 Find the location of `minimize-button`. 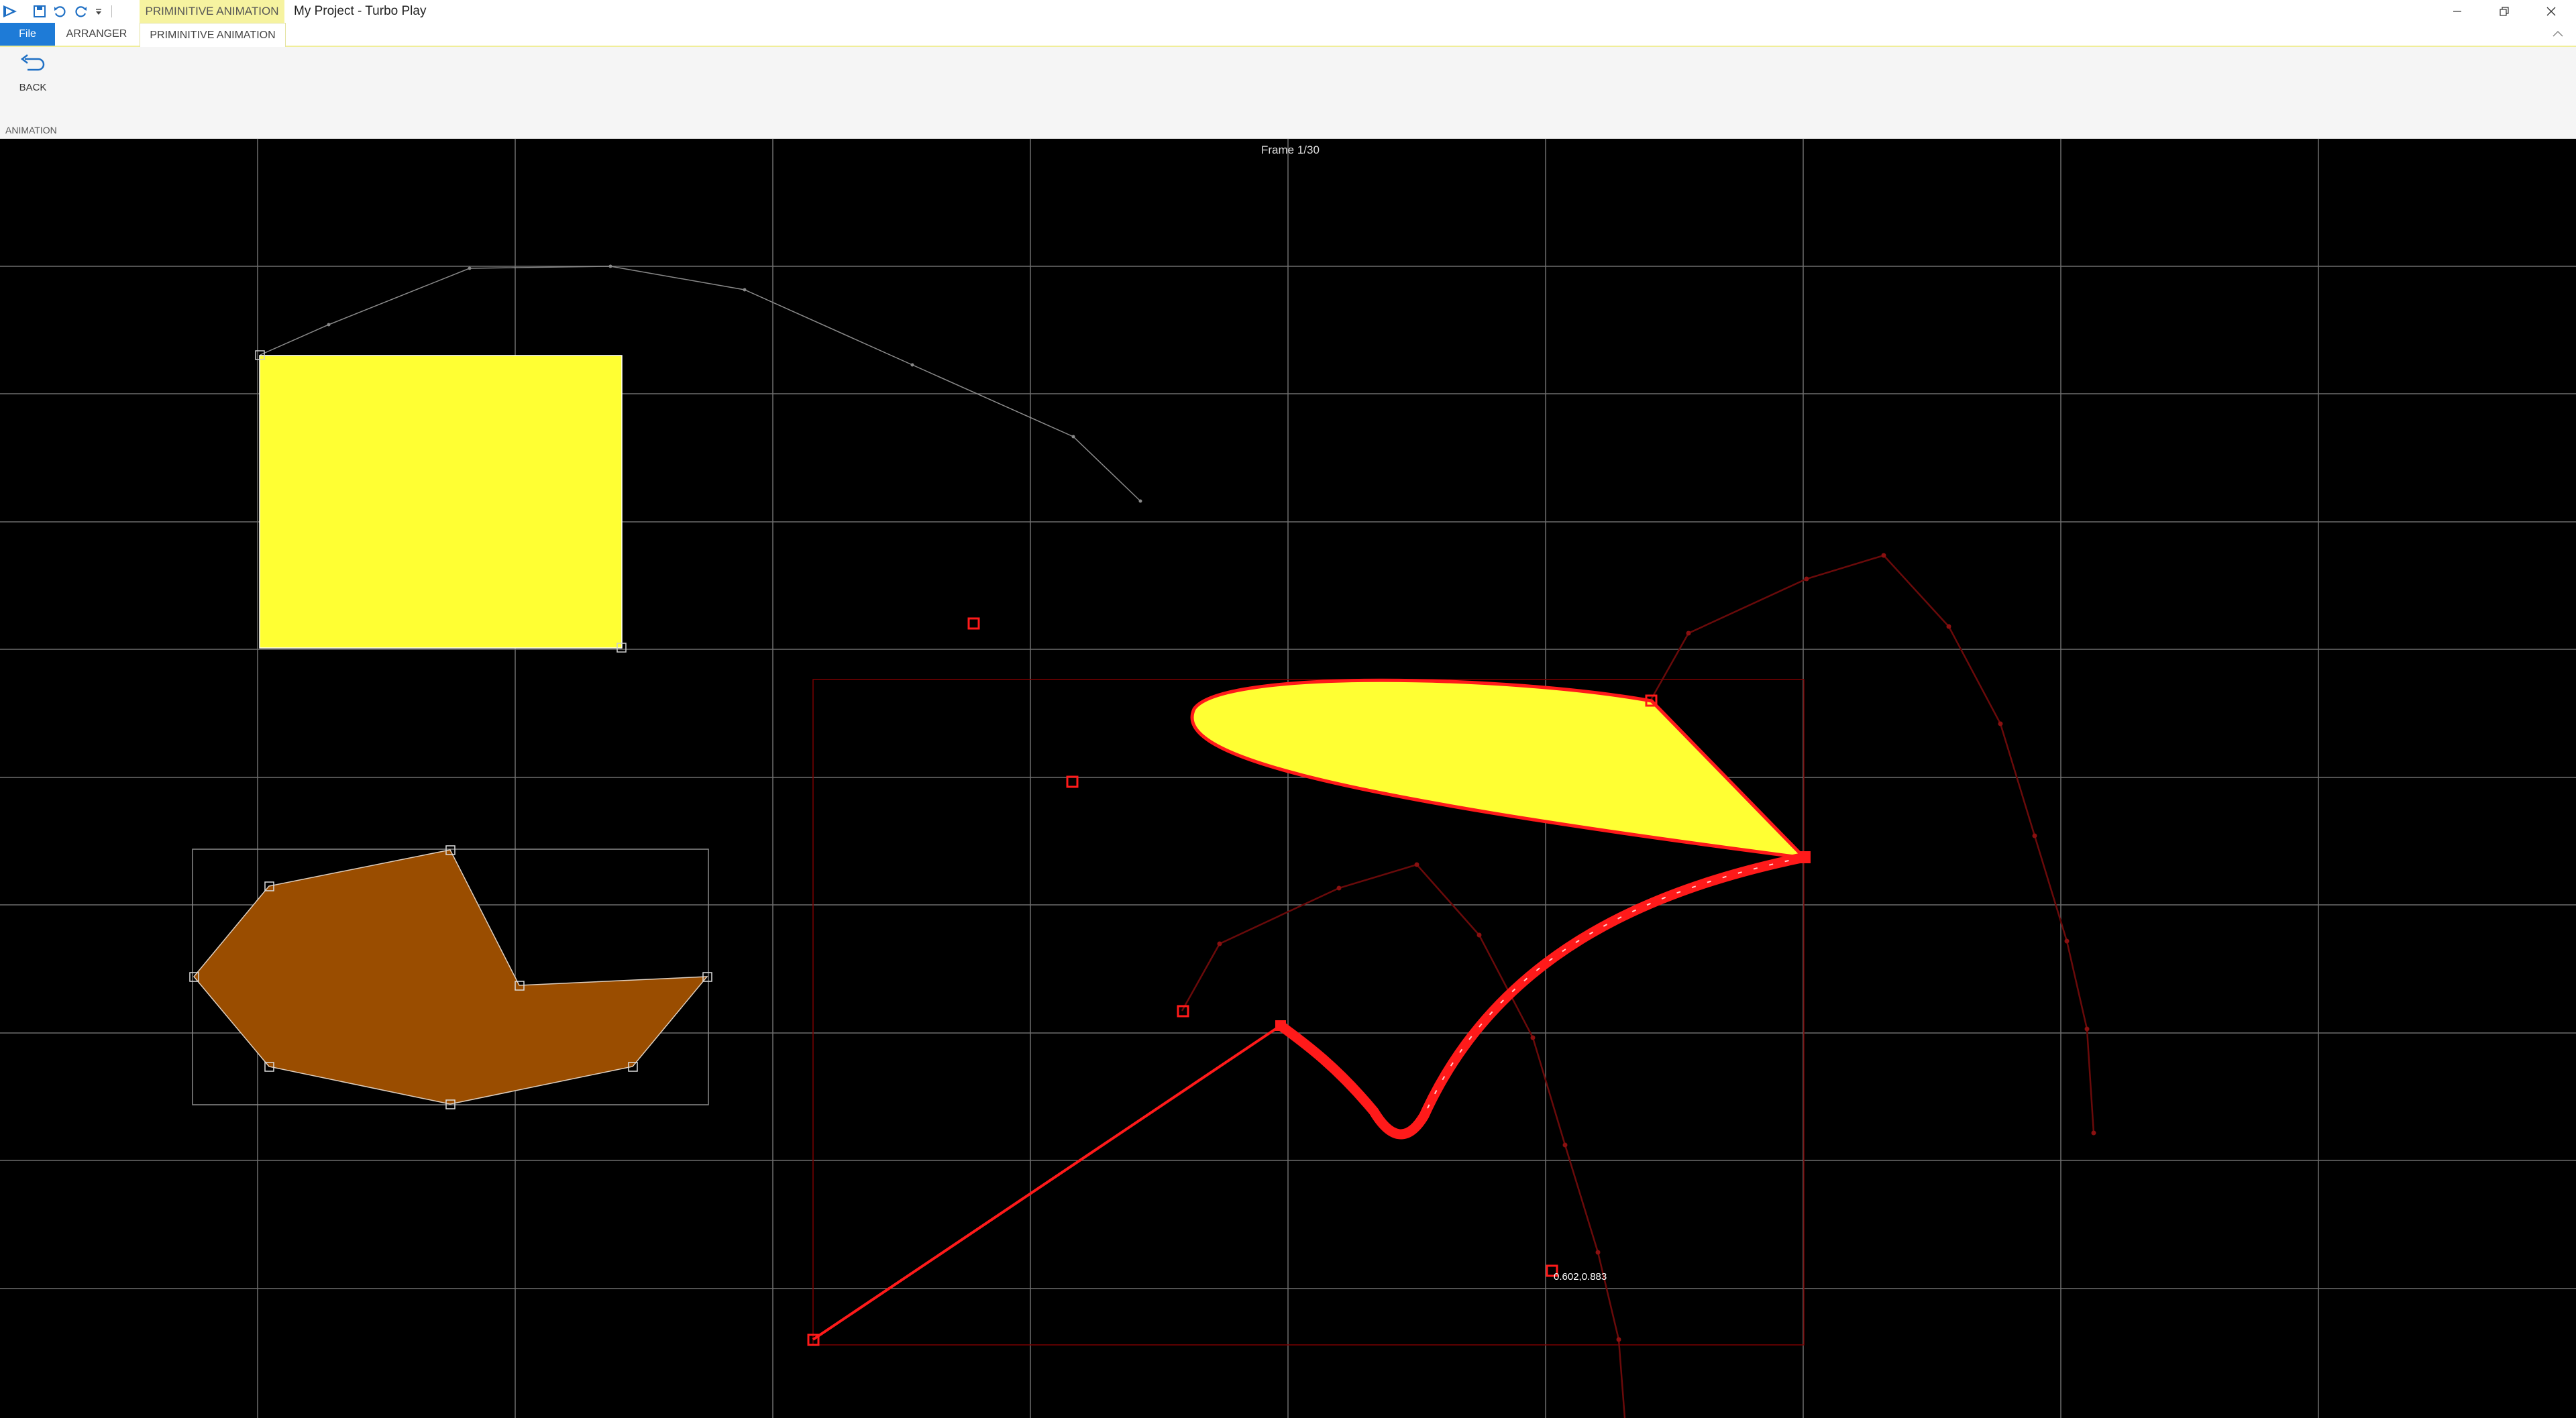

minimize-button is located at coordinates (2457, 11).